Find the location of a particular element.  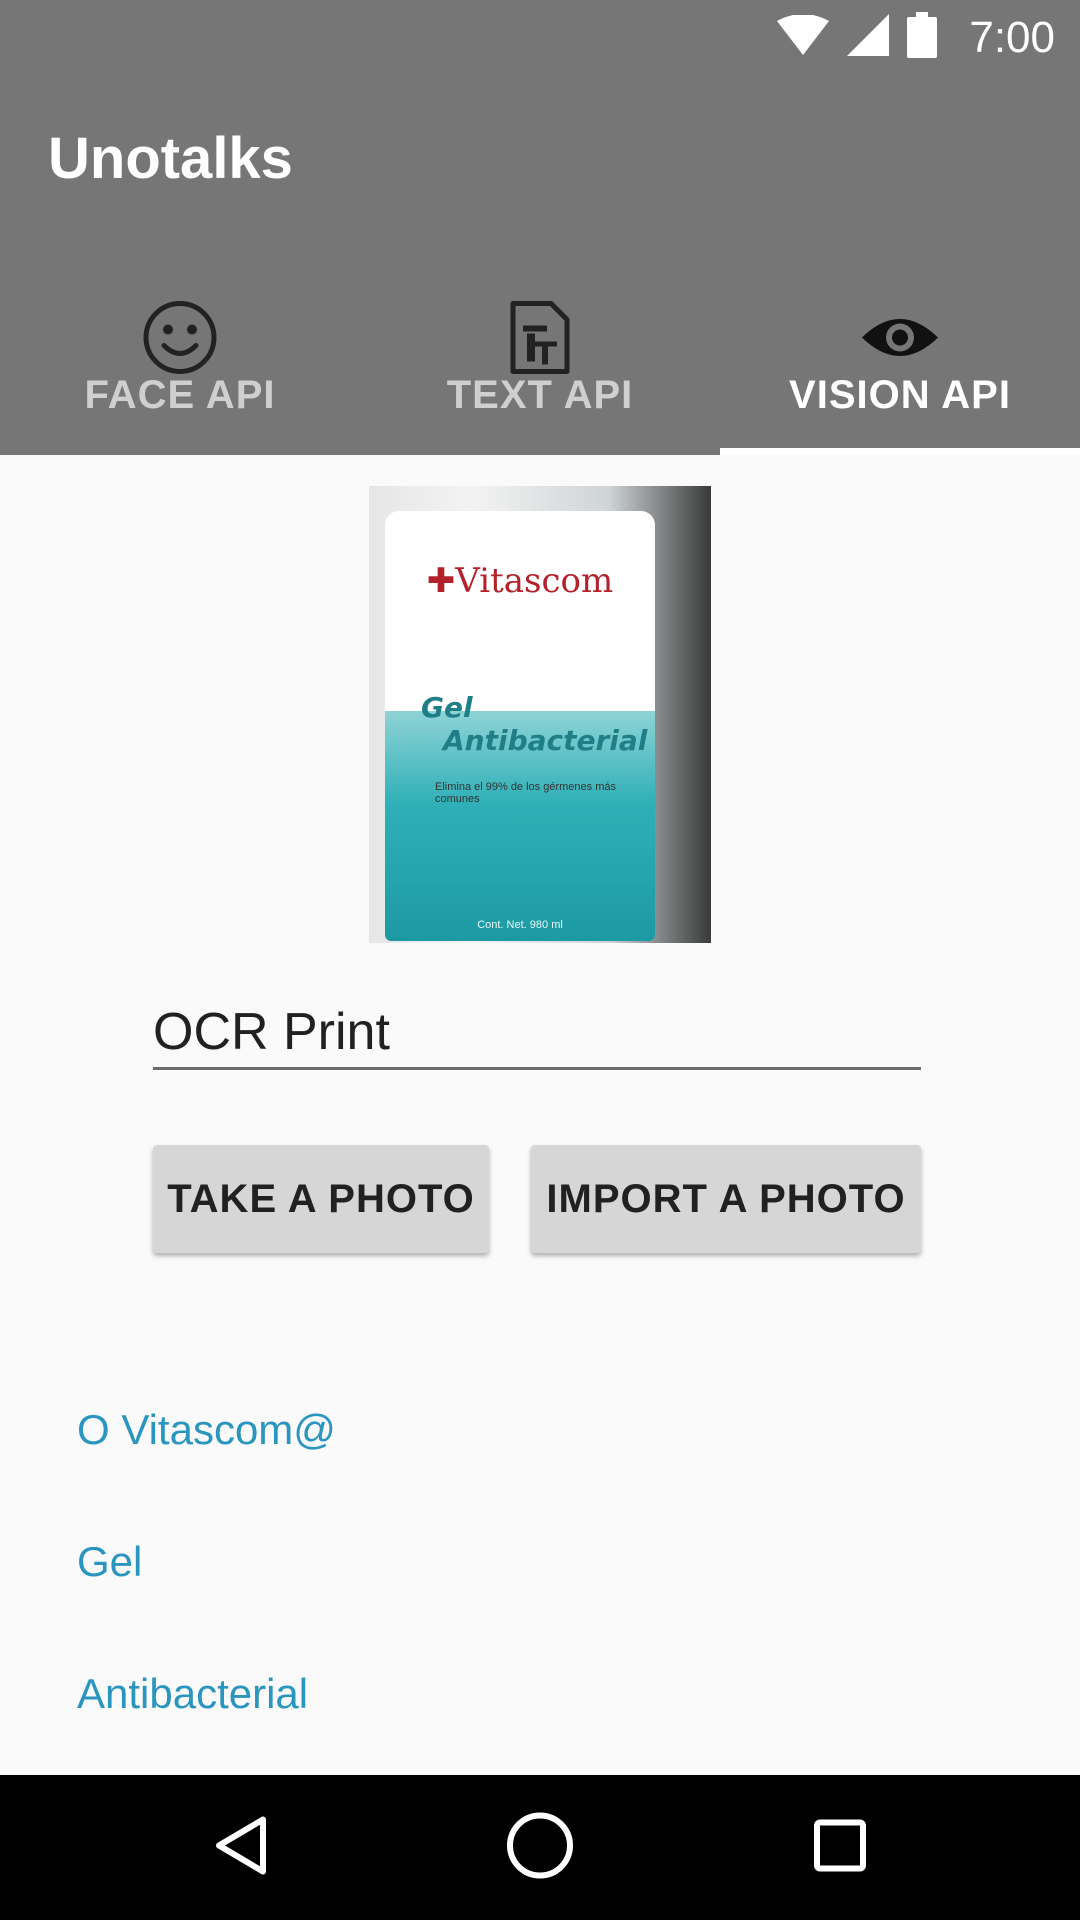

status-icons: 7:00 is located at coordinates (928, 37).